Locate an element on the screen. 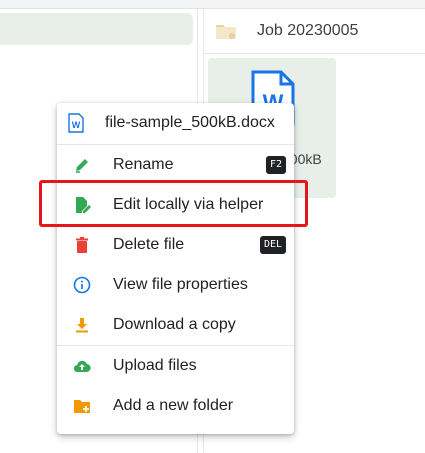  menu-item-file-properties: View file properties is located at coordinates (175, 285).